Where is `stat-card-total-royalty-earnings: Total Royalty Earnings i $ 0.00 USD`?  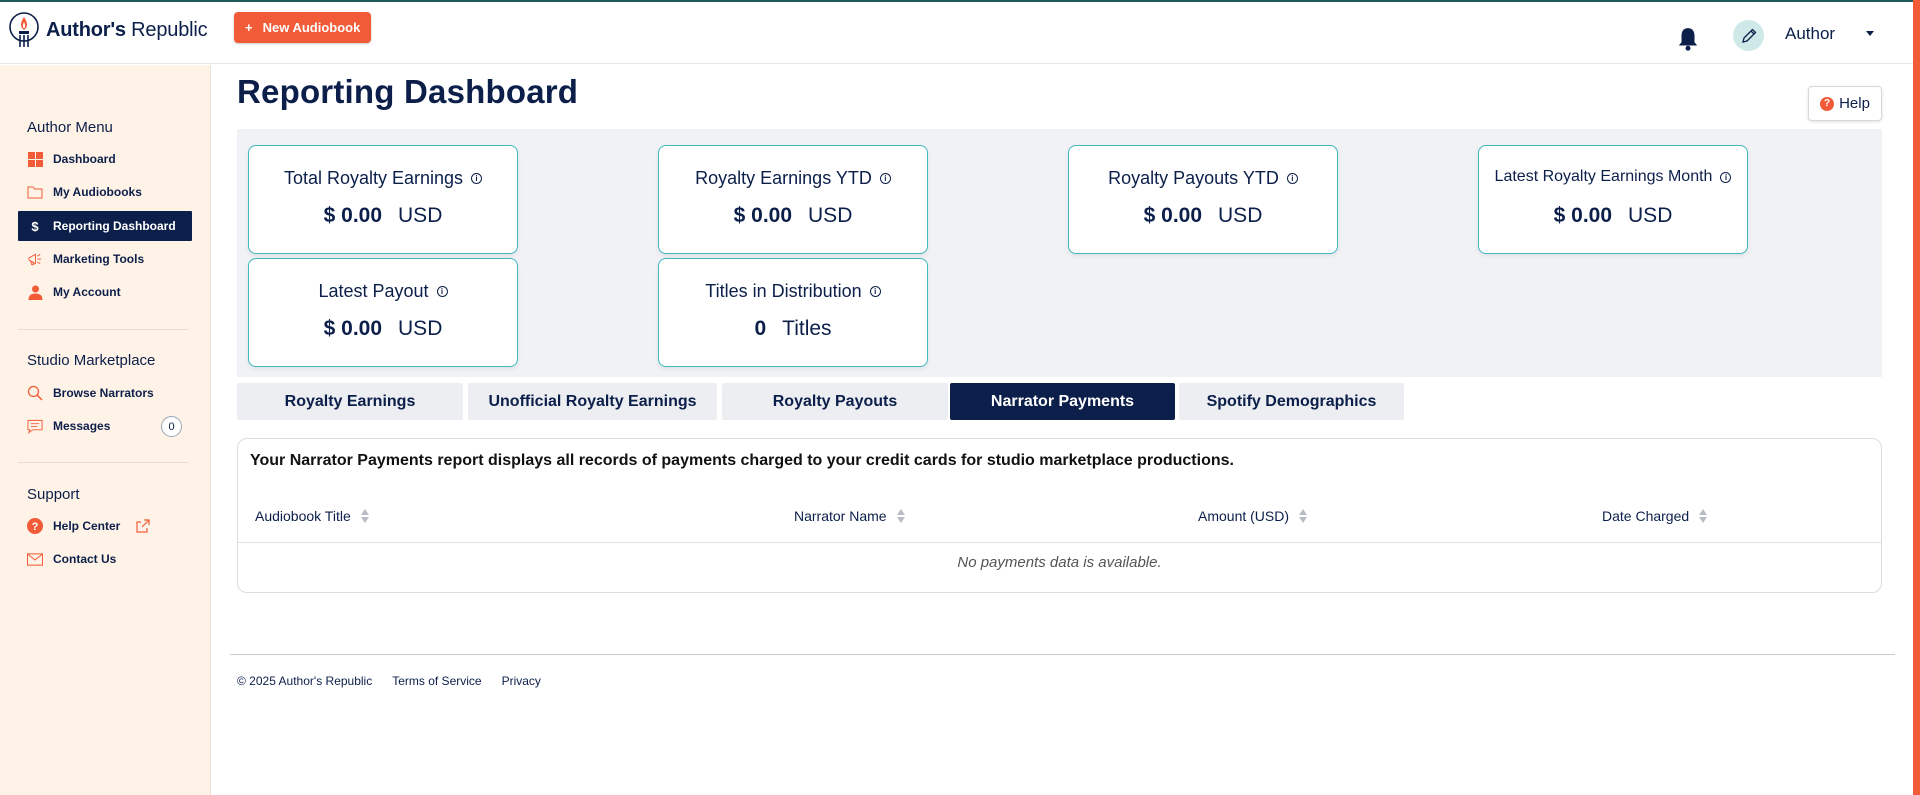
stat-card-total-royalty-earnings: Total Royalty Earnings i $ 0.00 USD is located at coordinates (383, 199).